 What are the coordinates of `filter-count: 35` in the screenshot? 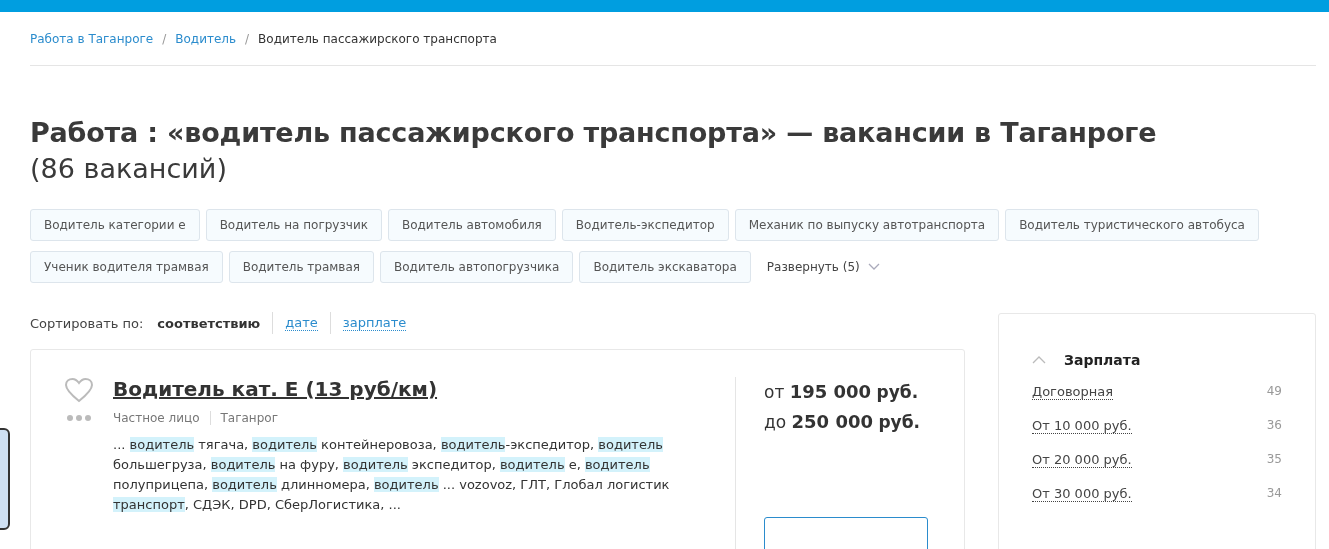 It's located at (1274, 459).